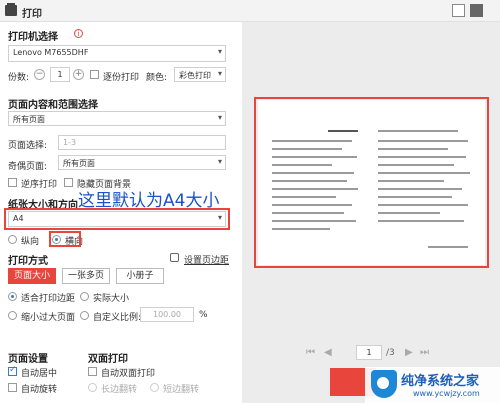 The image size is (500, 403). I want to click on reverse-checkbox, so click(12, 182).